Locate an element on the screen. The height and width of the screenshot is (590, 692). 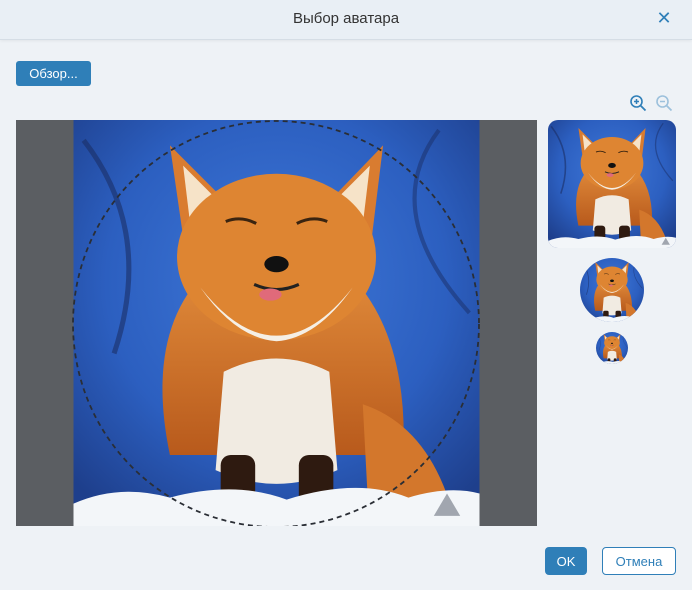
zoom-in-icon is located at coordinates (638, 103).